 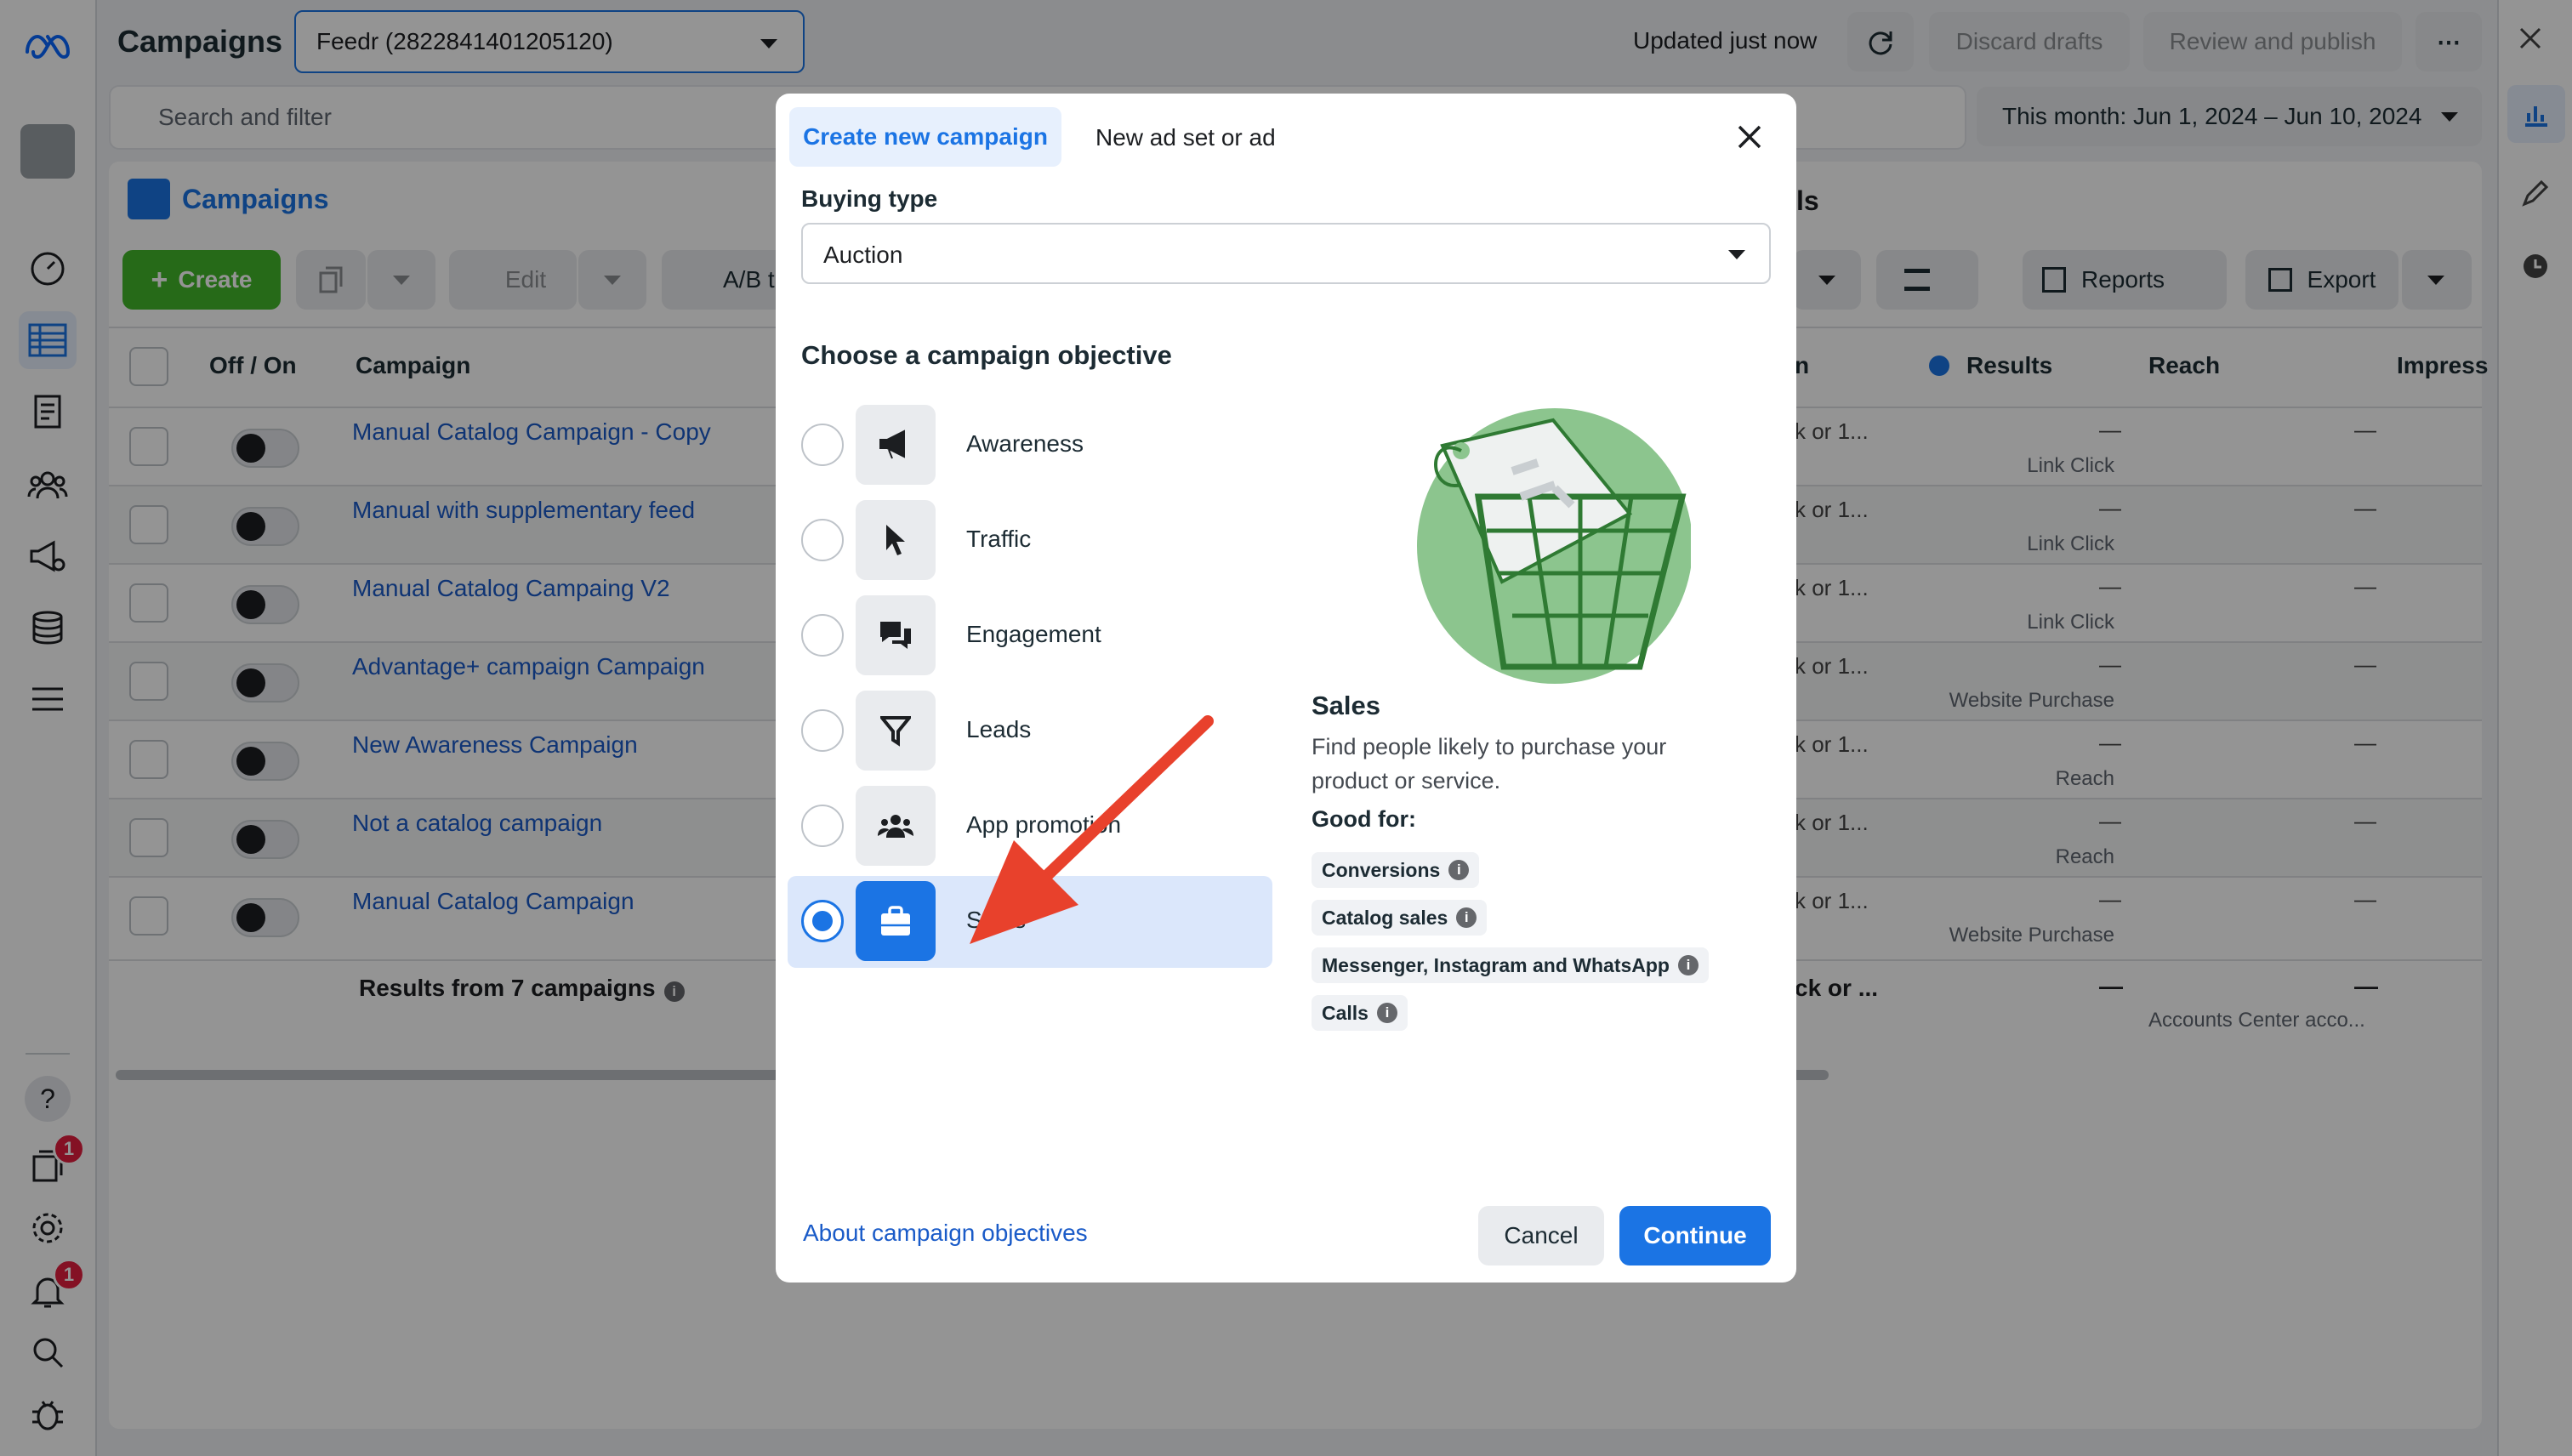 I want to click on radio-app-promotion, so click(x=823, y=826).